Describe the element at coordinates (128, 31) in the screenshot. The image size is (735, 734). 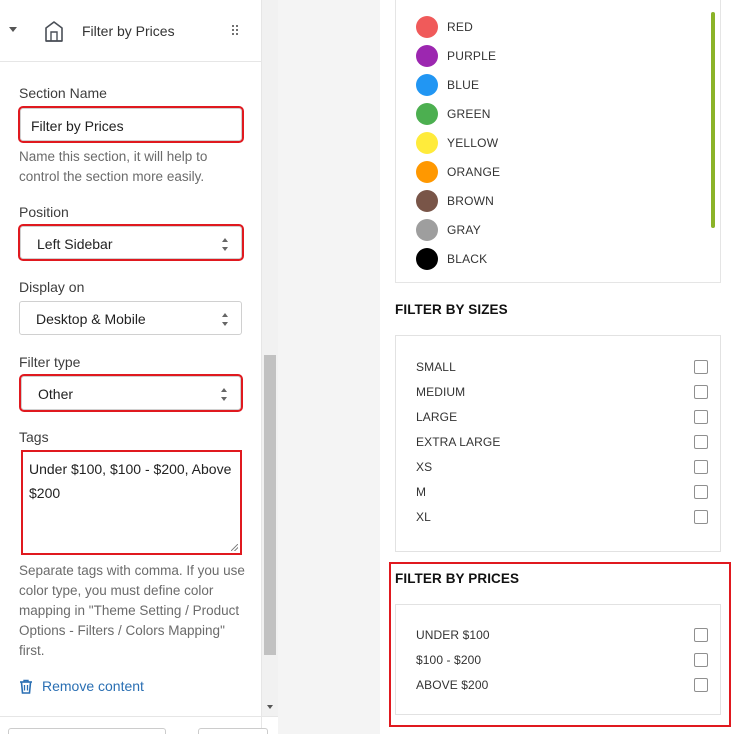
I see `panel-title: Filter by Prices` at that location.